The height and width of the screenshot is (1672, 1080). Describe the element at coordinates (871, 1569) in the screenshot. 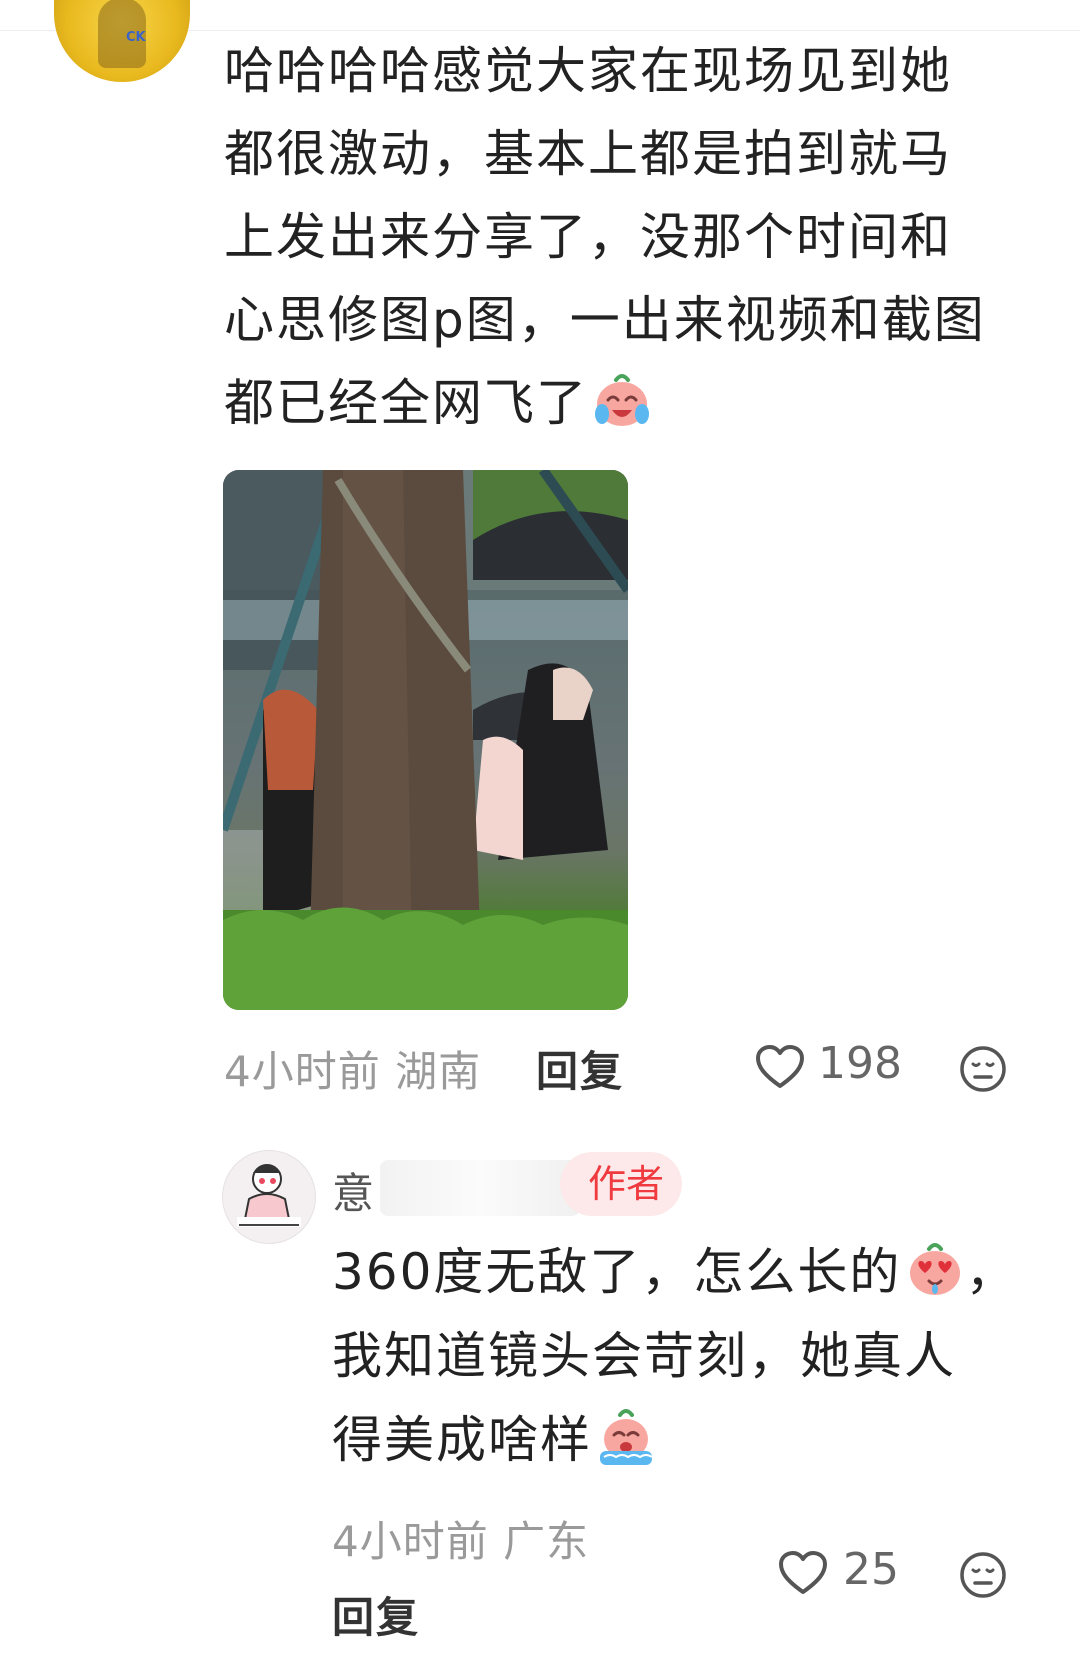

I see `like-count: 25` at that location.